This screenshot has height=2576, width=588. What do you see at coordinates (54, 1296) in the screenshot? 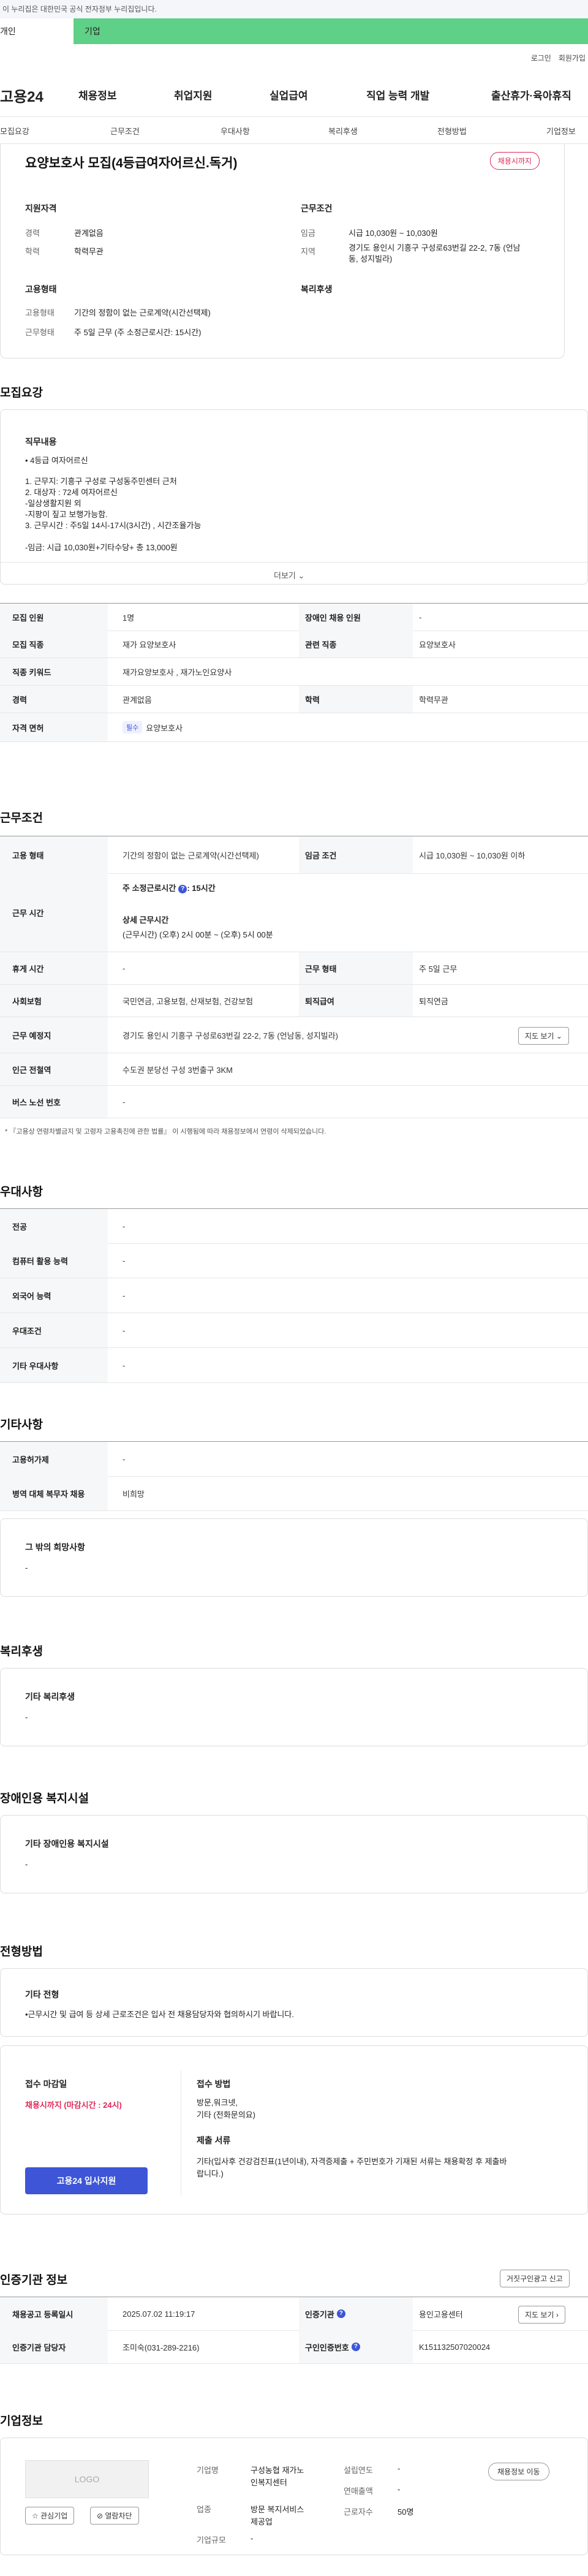
I see `row-key: 외국어 능력` at bounding box center [54, 1296].